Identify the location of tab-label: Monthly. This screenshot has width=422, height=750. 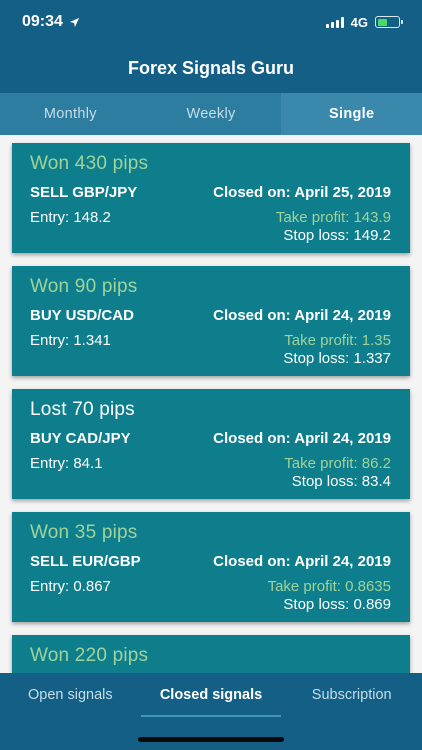
(70, 114).